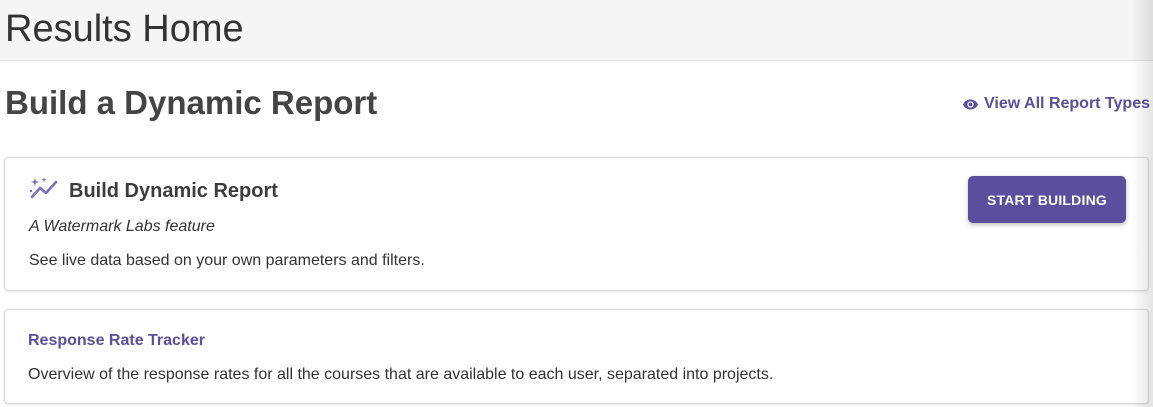 The width and height of the screenshot is (1153, 407). What do you see at coordinates (1067, 103) in the screenshot?
I see `view-all-label: View All Report Types` at bounding box center [1067, 103].